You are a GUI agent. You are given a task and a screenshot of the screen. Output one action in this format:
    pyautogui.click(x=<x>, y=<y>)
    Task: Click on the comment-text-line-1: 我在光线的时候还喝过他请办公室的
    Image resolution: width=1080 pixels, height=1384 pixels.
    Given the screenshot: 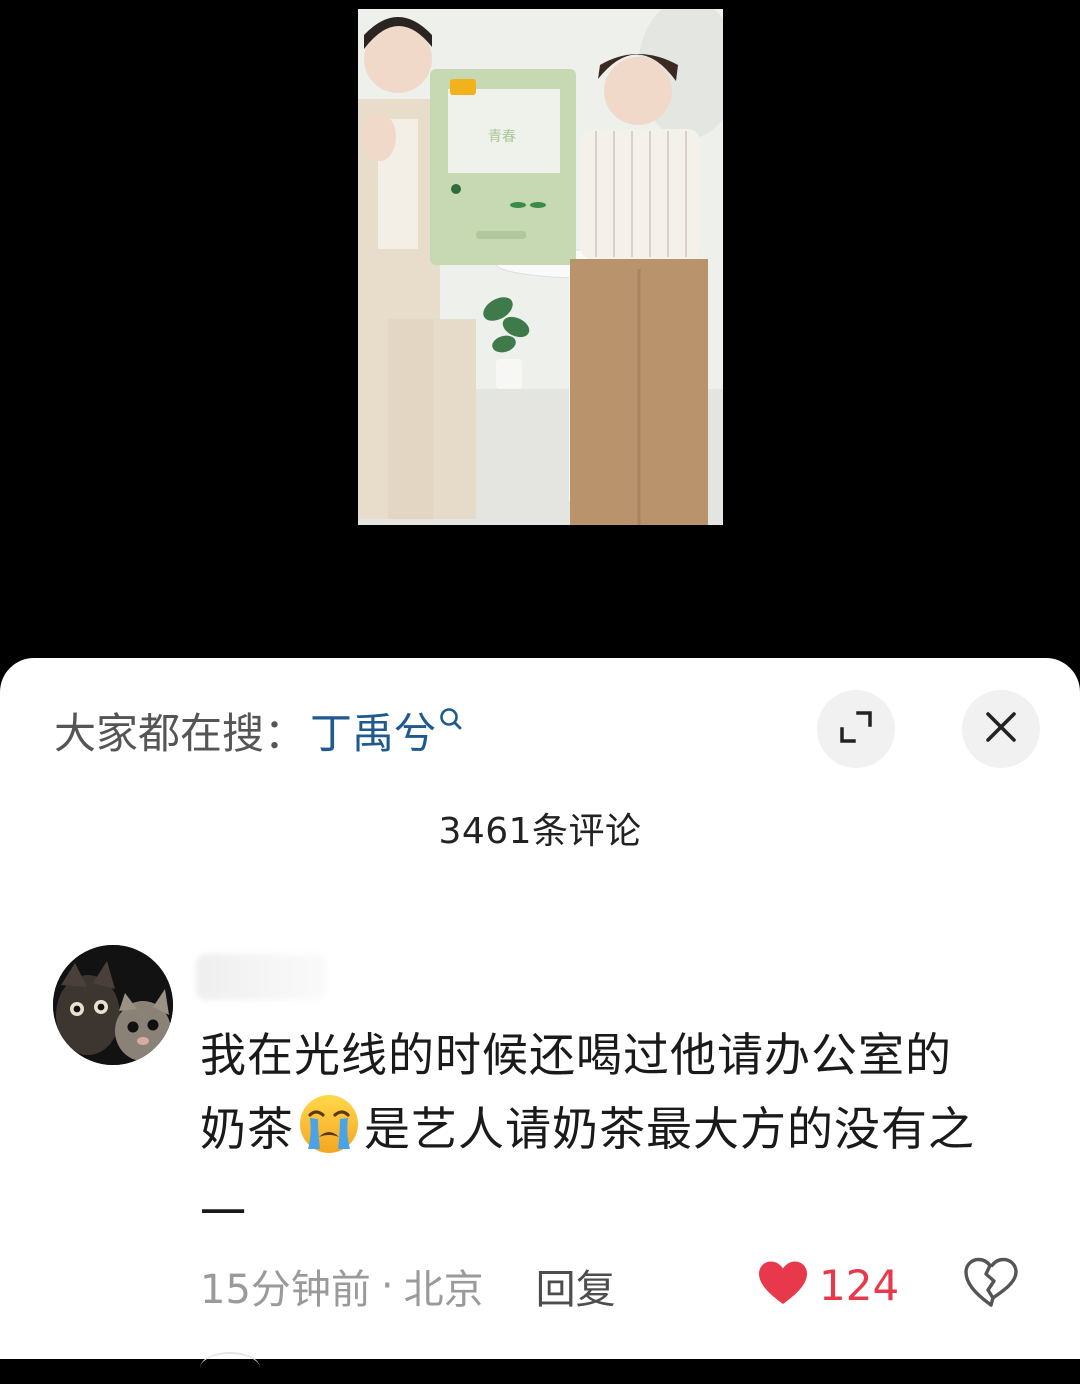 What is the action you would take?
    pyautogui.click(x=576, y=1055)
    